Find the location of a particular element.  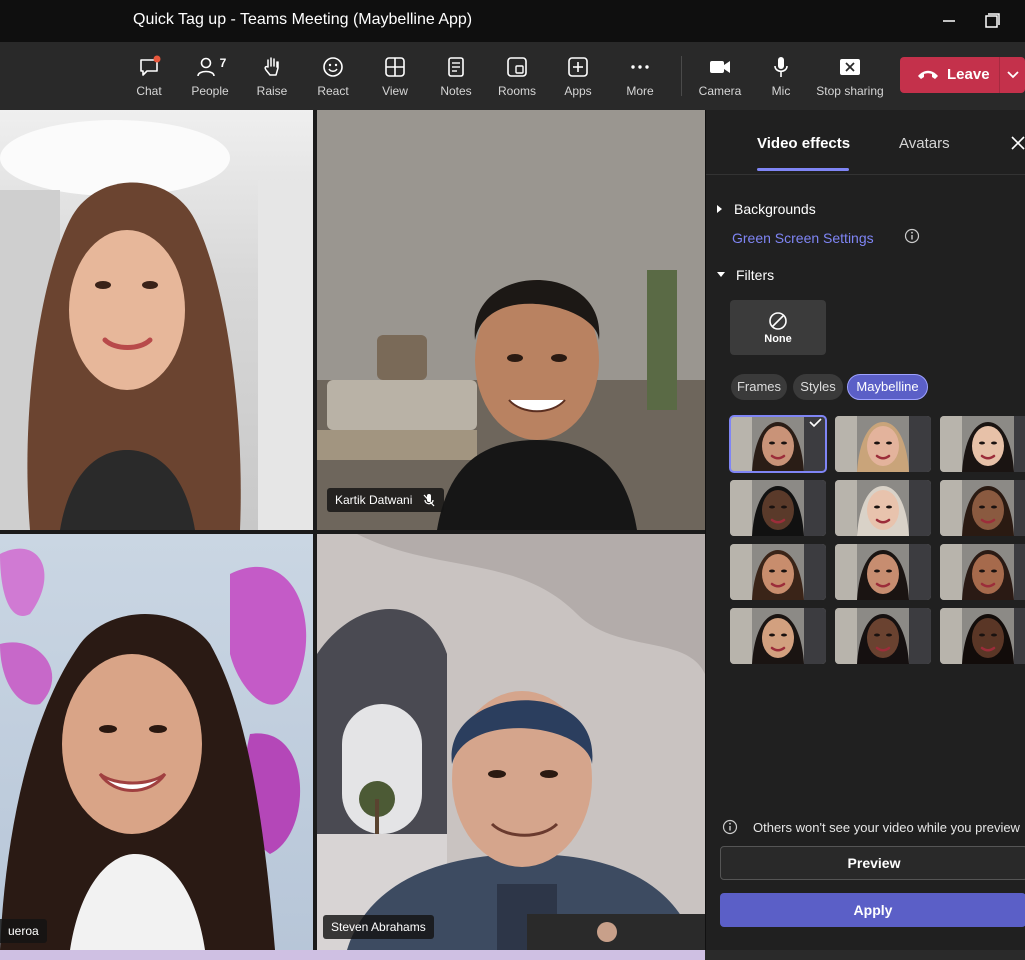

close-icon is located at coordinates (1017, 143).